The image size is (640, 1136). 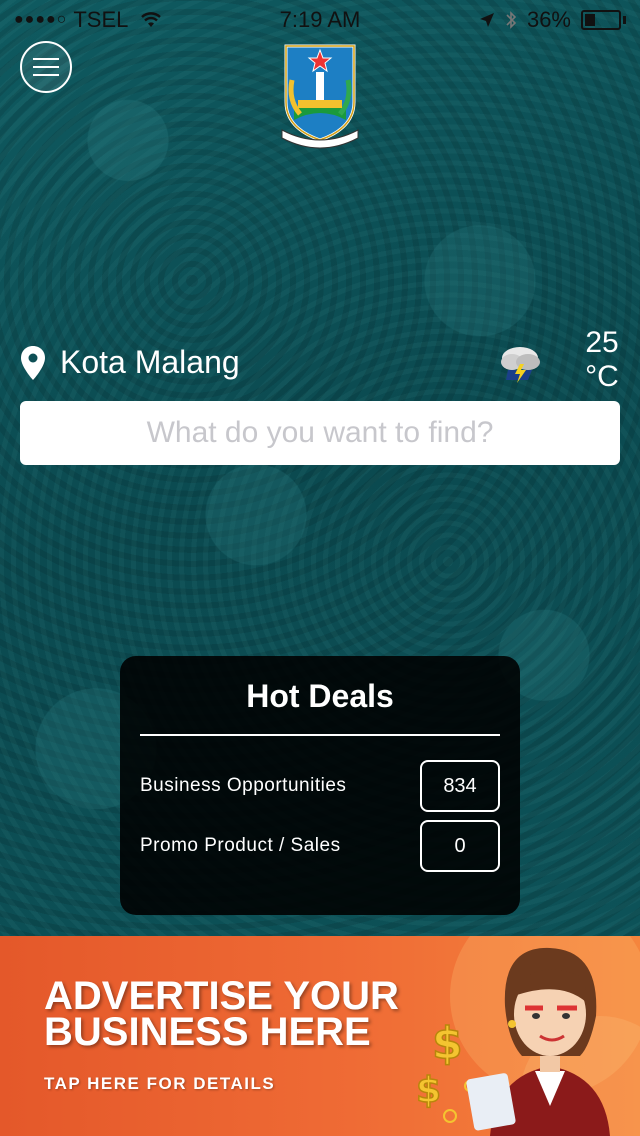 What do you see at coordinates (320, 433) in the screenshot?
I see `search-input` at bounding box center [320, 433].